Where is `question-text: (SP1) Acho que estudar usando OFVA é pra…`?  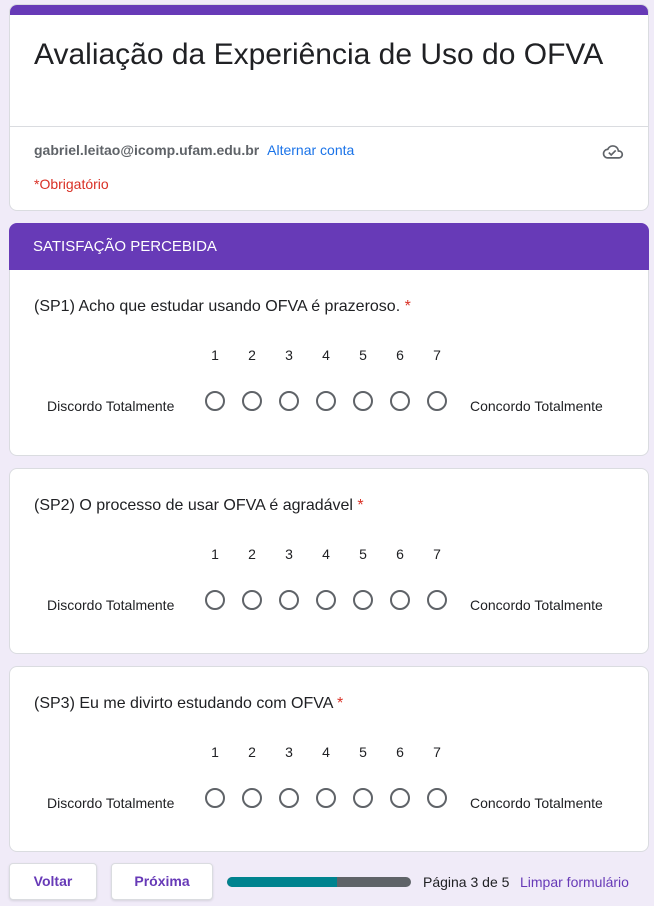 question-text: (SP1) Acho que estudar usando OFVA é pra… is located at coordinates (222, 307).